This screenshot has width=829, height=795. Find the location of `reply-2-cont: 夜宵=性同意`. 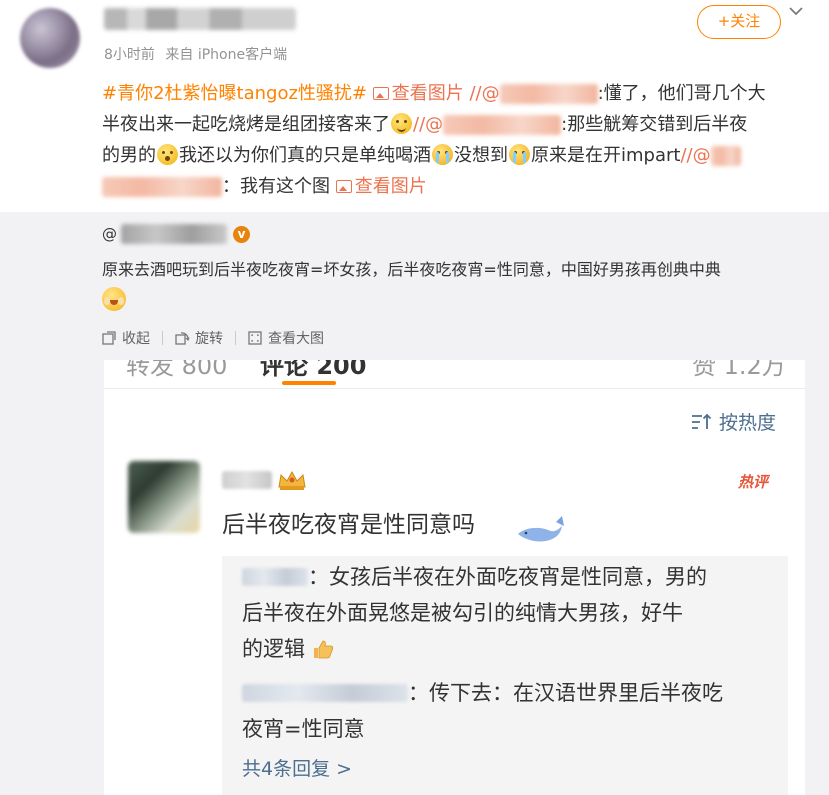

reply-2-cont: 夜宵=性同意 is located at coordinates (303, 729).